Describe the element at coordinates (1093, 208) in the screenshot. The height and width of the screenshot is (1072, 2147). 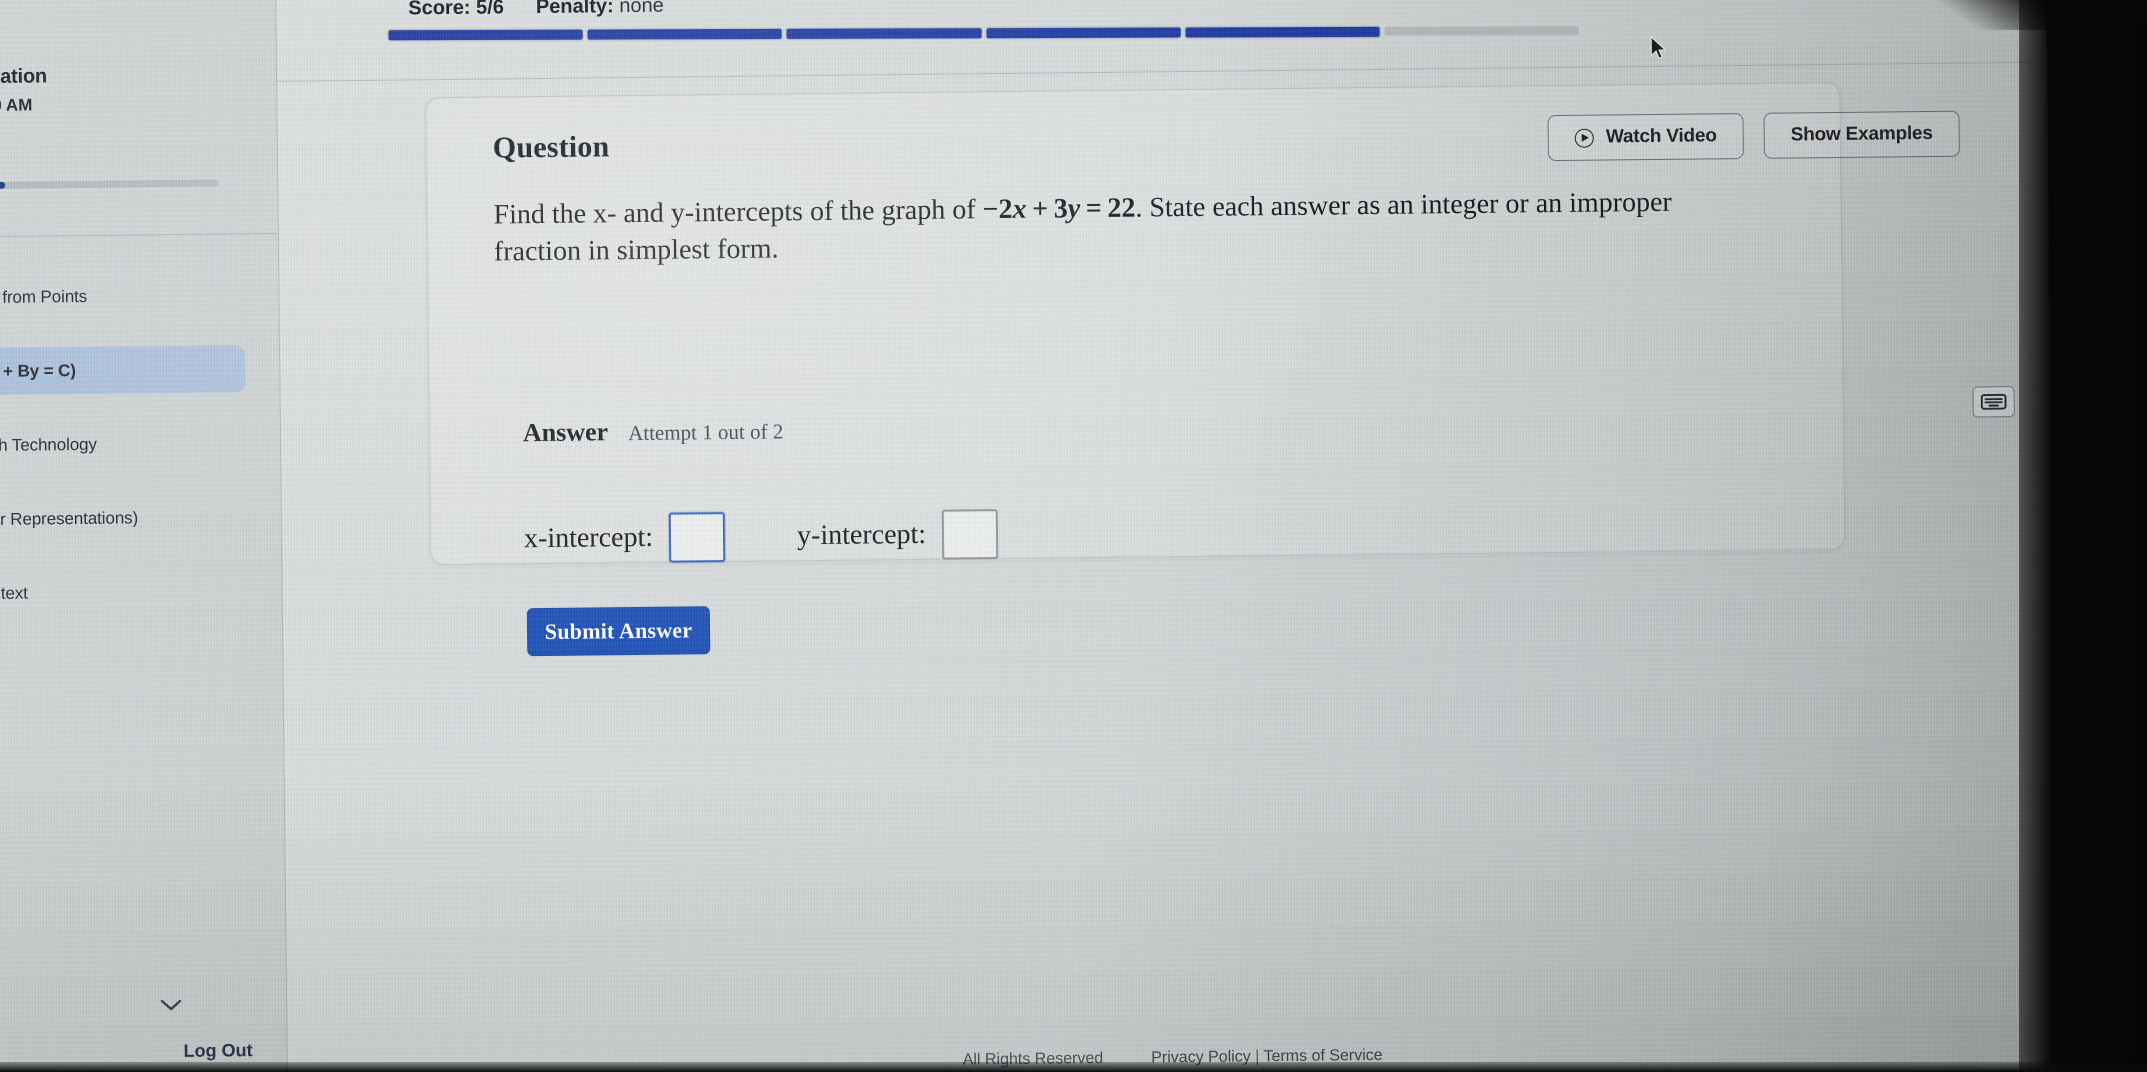
I see `equation-equals: =` at that location.